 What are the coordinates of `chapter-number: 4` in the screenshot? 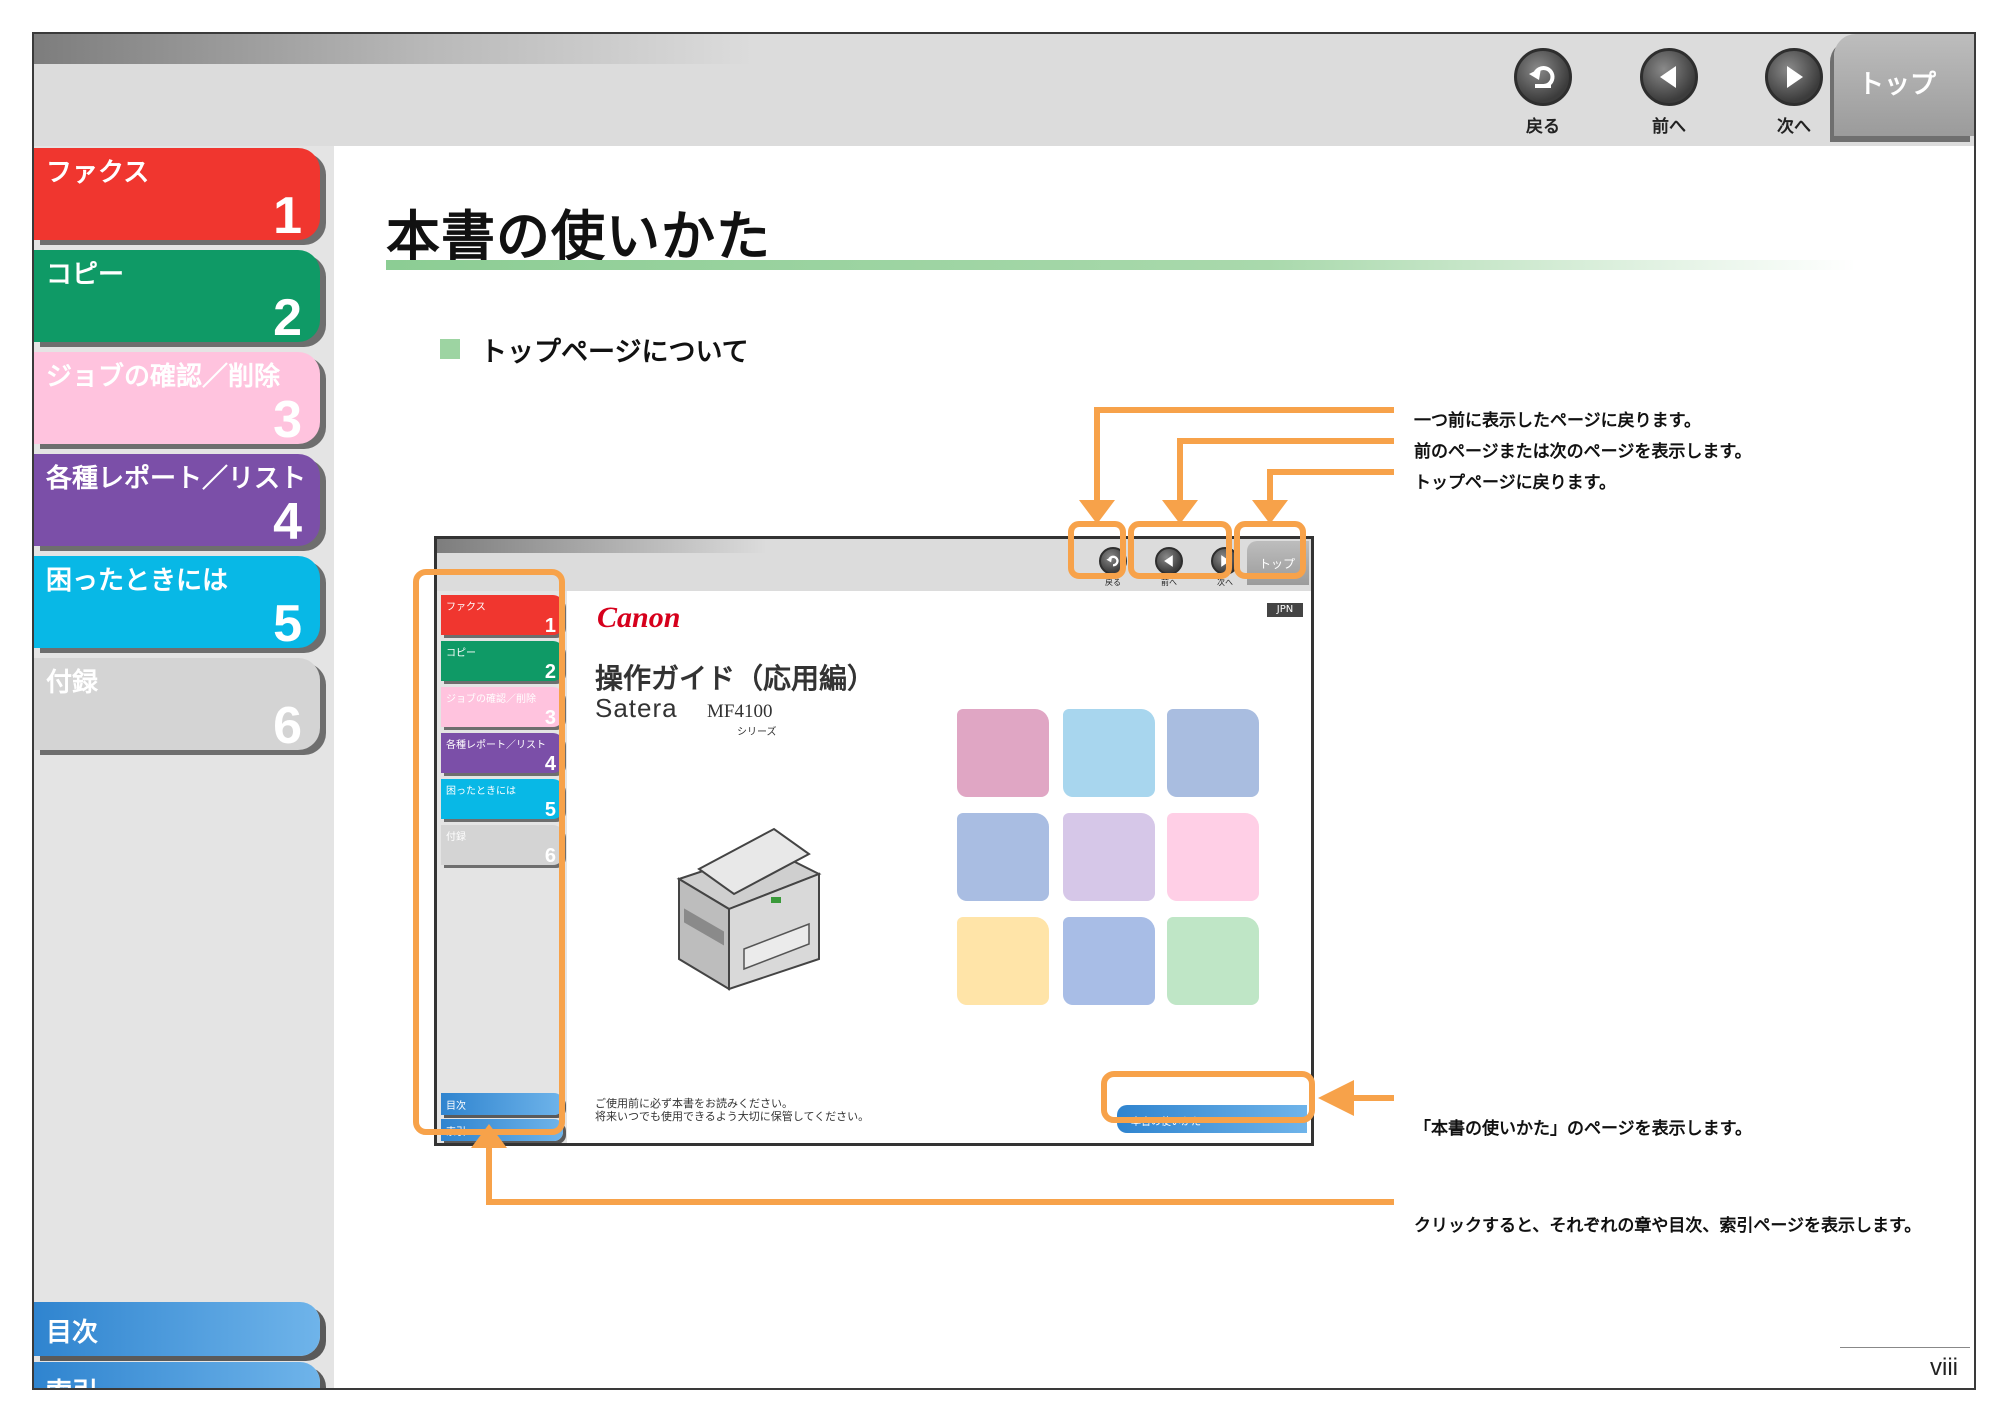 It's located at (287, 522).